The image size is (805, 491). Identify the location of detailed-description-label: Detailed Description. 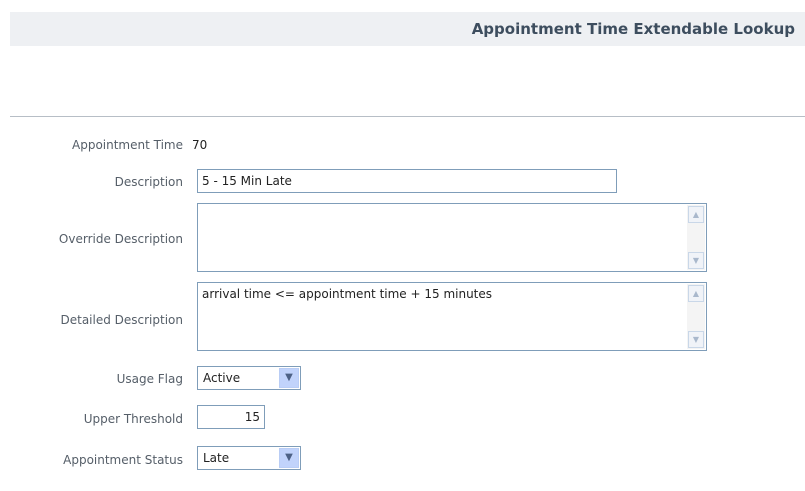
(121, 320).